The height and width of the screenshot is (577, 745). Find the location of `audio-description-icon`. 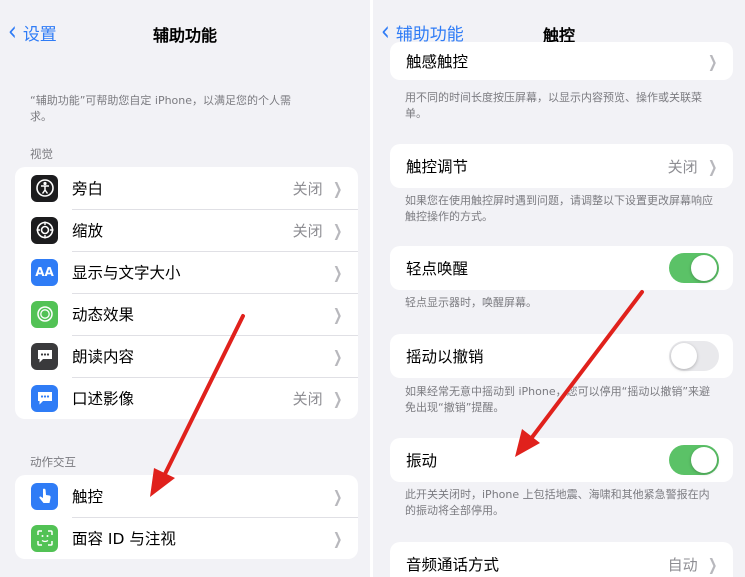

audio-description-icon is located at coordinates (44, 398).